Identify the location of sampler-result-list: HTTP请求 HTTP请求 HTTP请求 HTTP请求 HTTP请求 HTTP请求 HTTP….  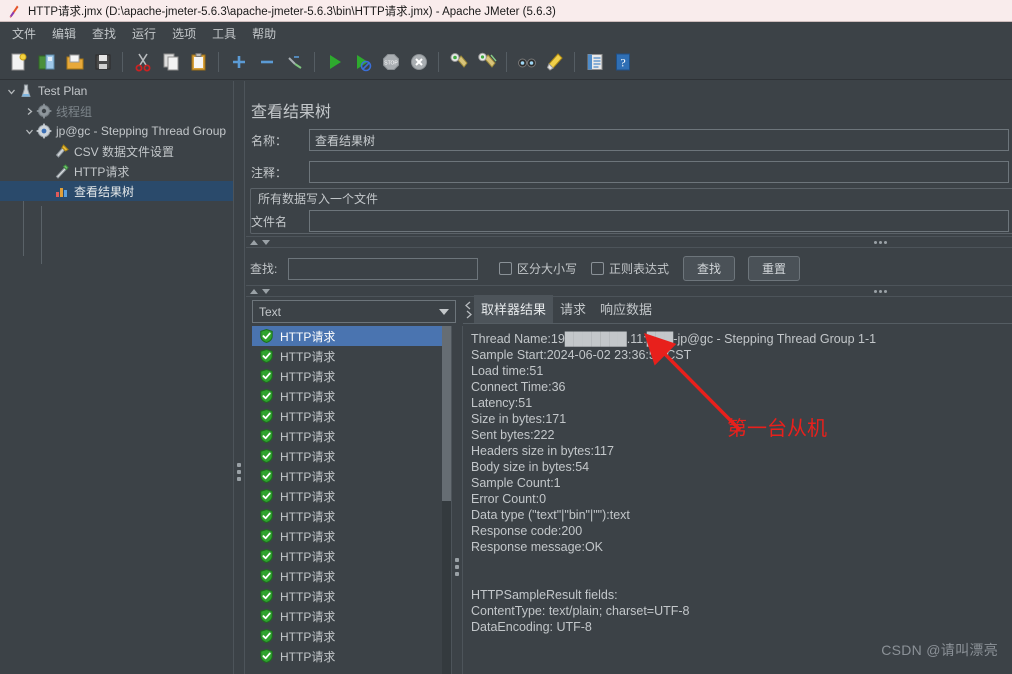
(347, 500).